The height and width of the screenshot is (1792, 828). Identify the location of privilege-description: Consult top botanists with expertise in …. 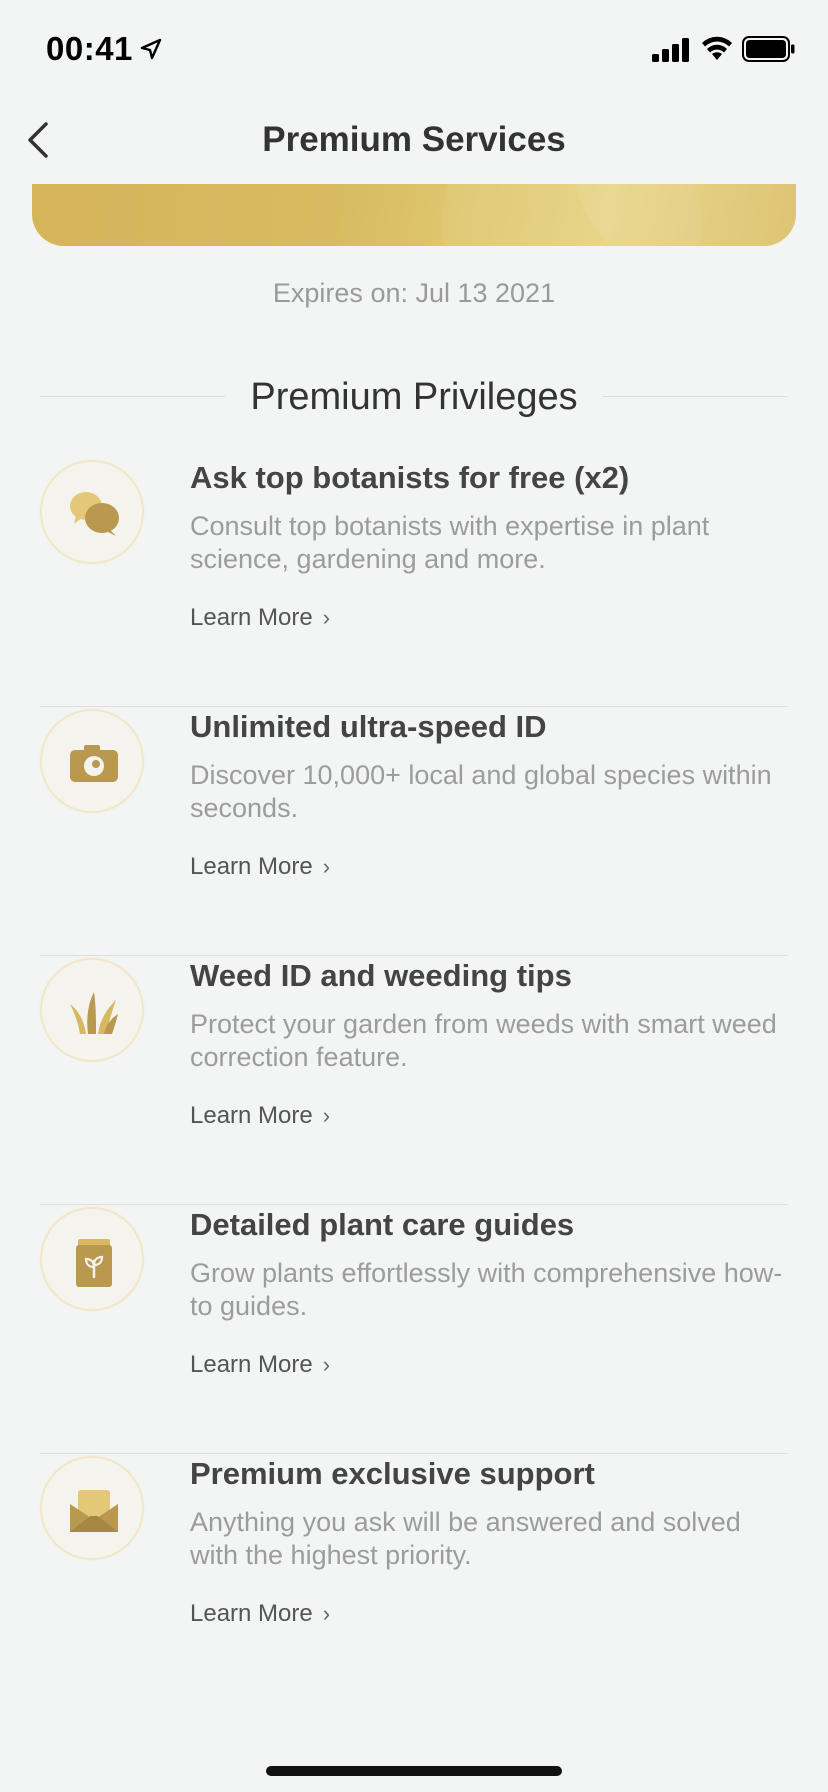
(450, 542).